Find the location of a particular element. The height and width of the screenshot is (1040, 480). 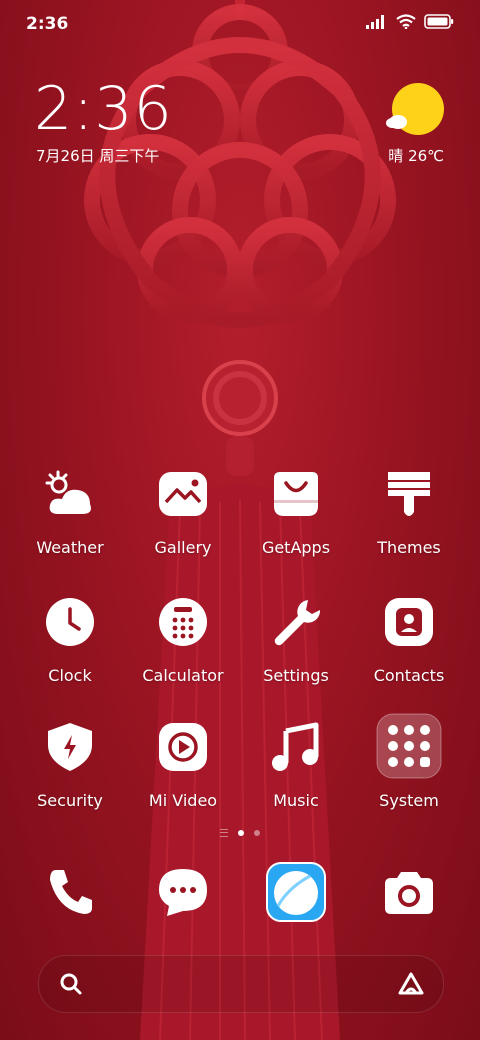

messages-icon is located at coordinates (183, 892).